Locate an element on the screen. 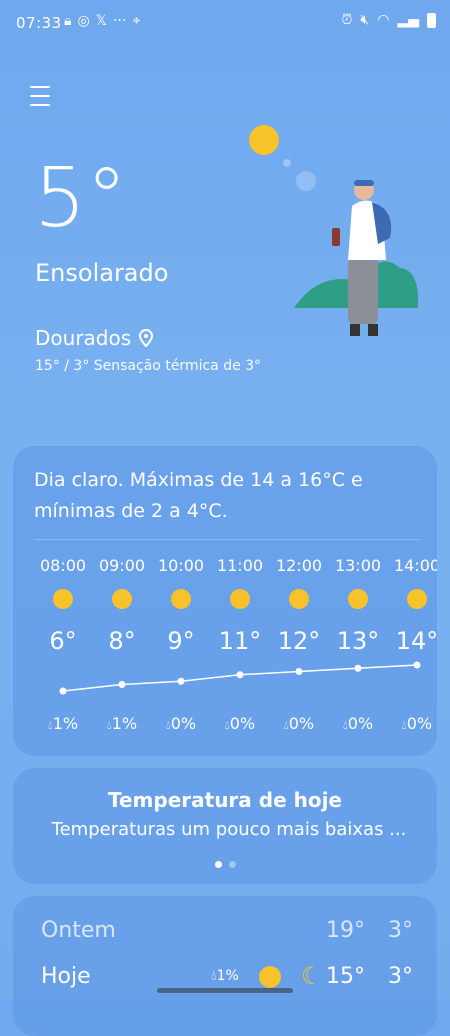  location-pin-icon is located at coordinates (146, 338).